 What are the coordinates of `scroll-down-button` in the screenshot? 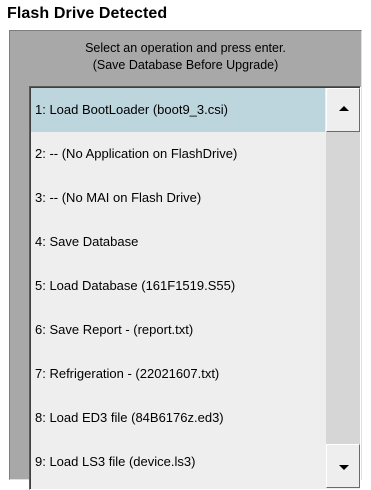 It's located at (343, 466).